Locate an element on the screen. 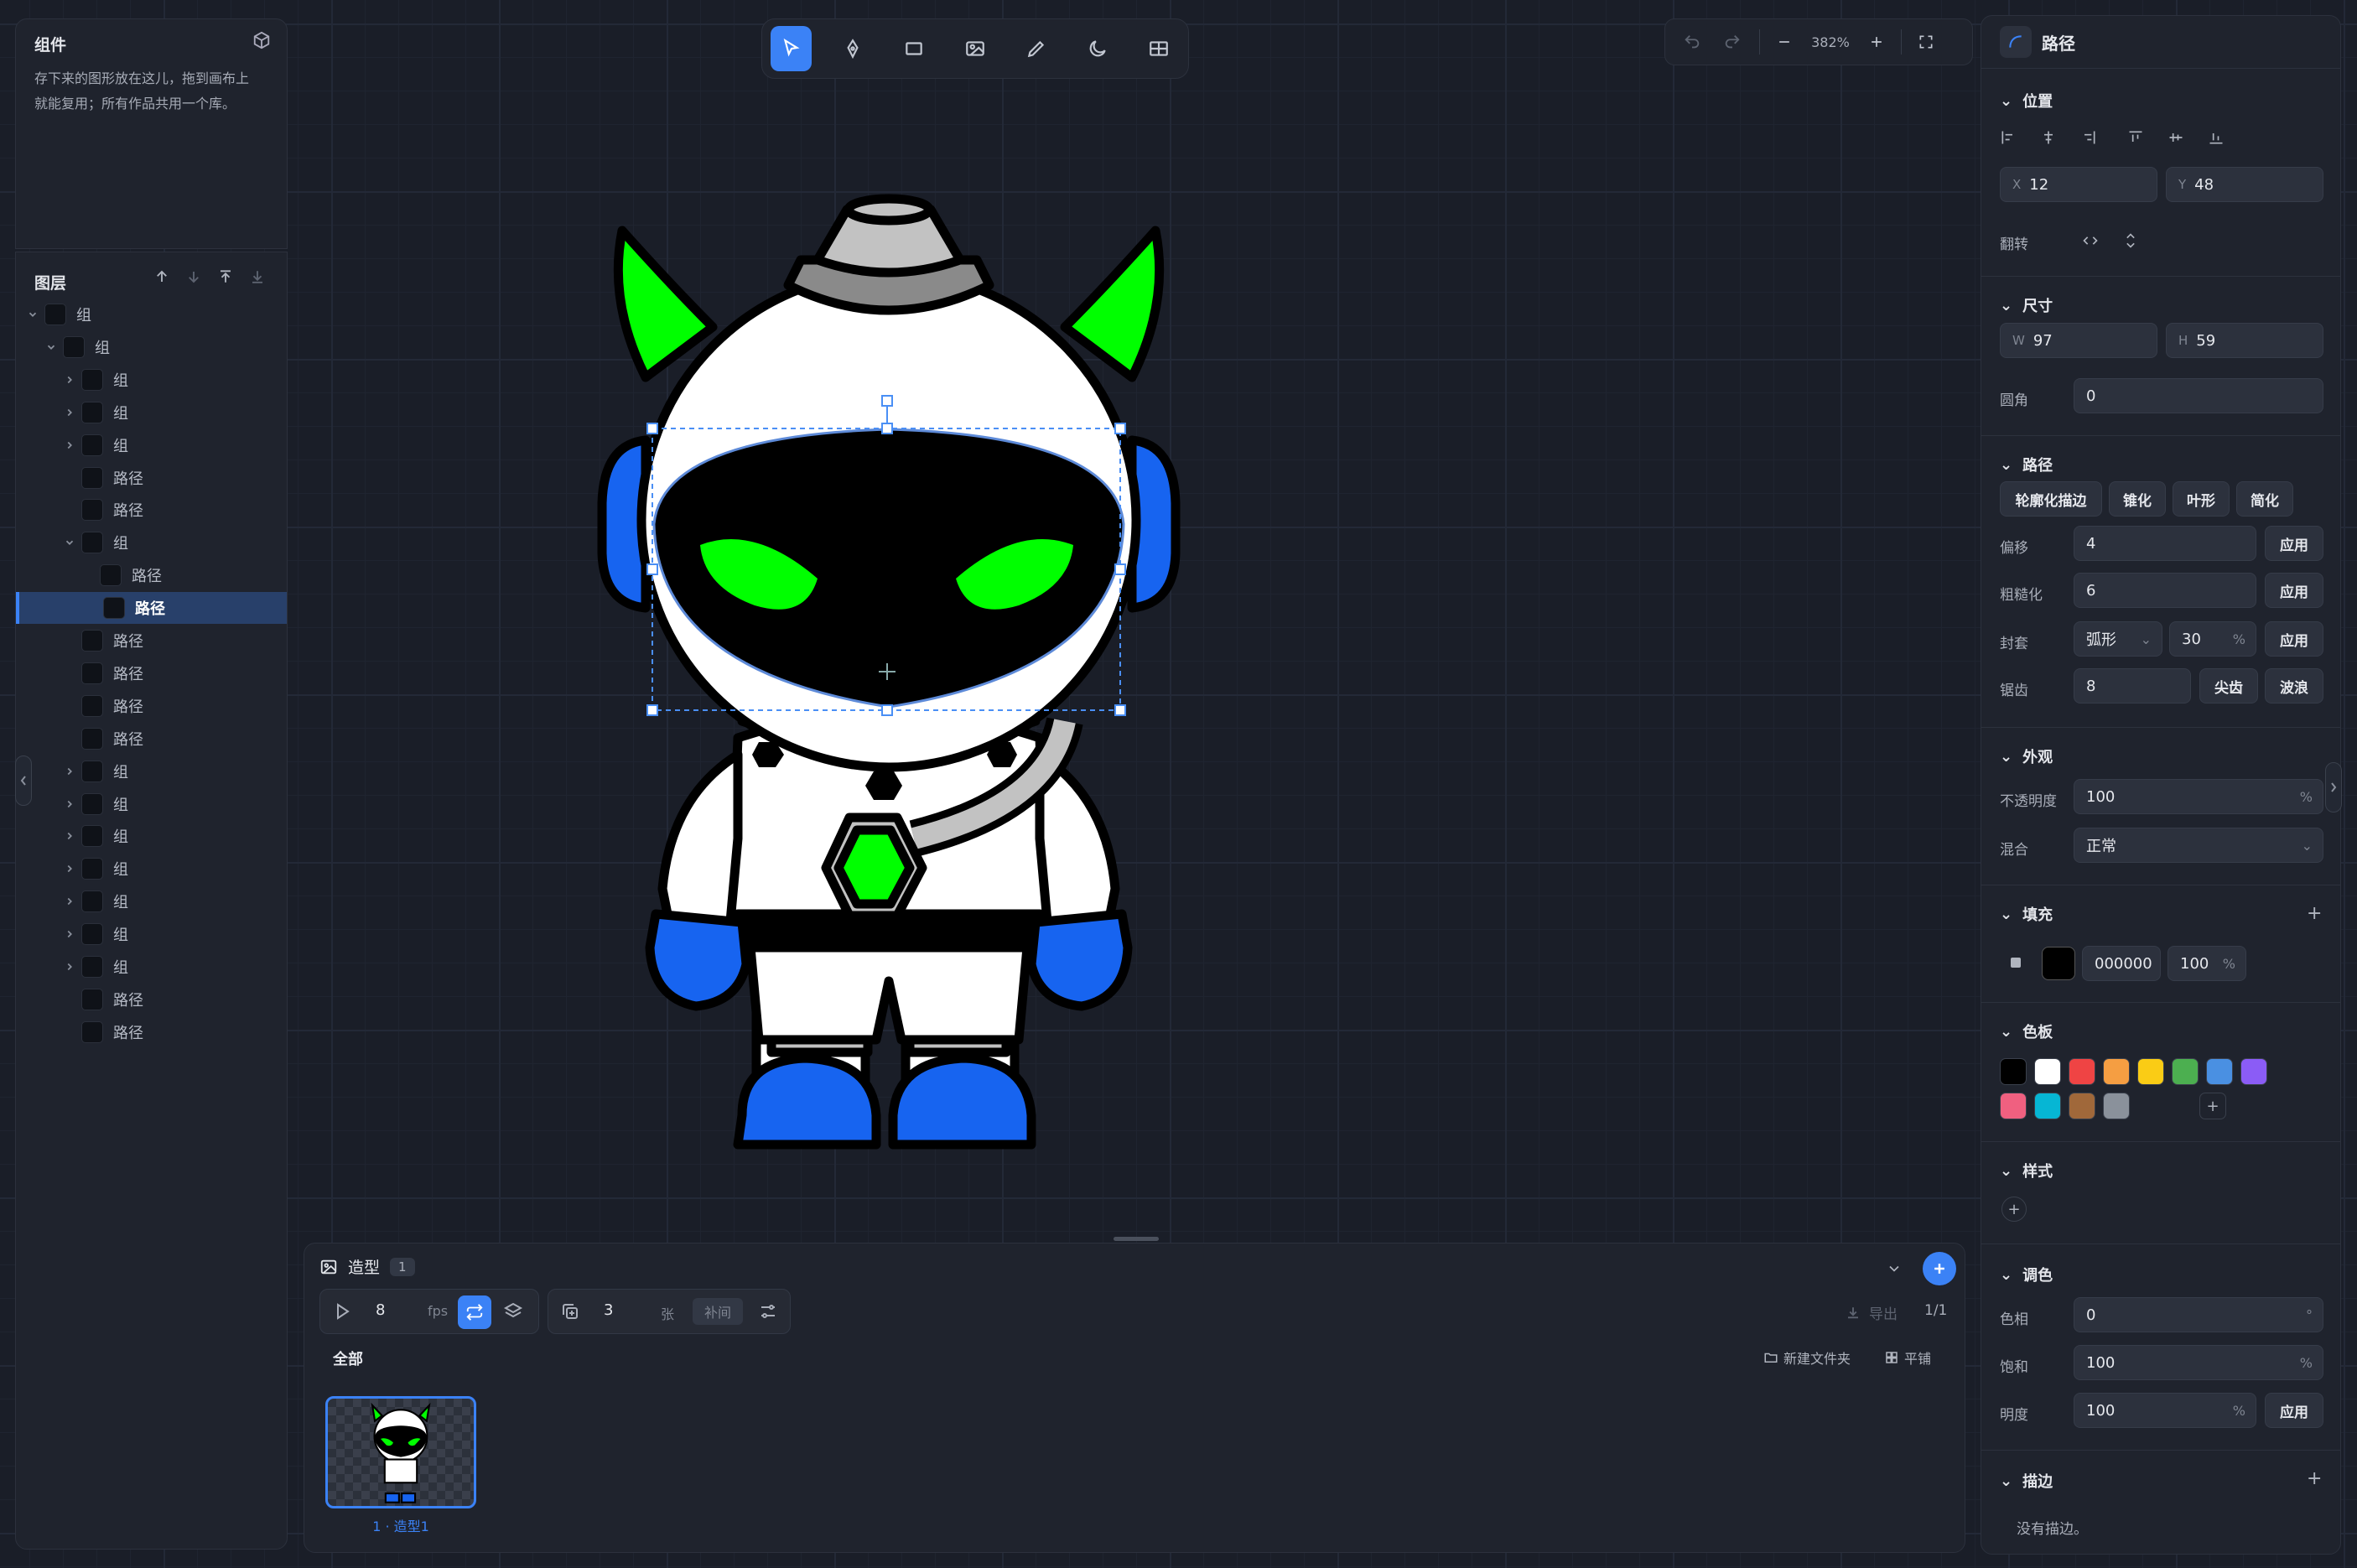 This screenshot has height=1568, width=2357. add-style-icon: + is located at coordinates (2014, 1209).